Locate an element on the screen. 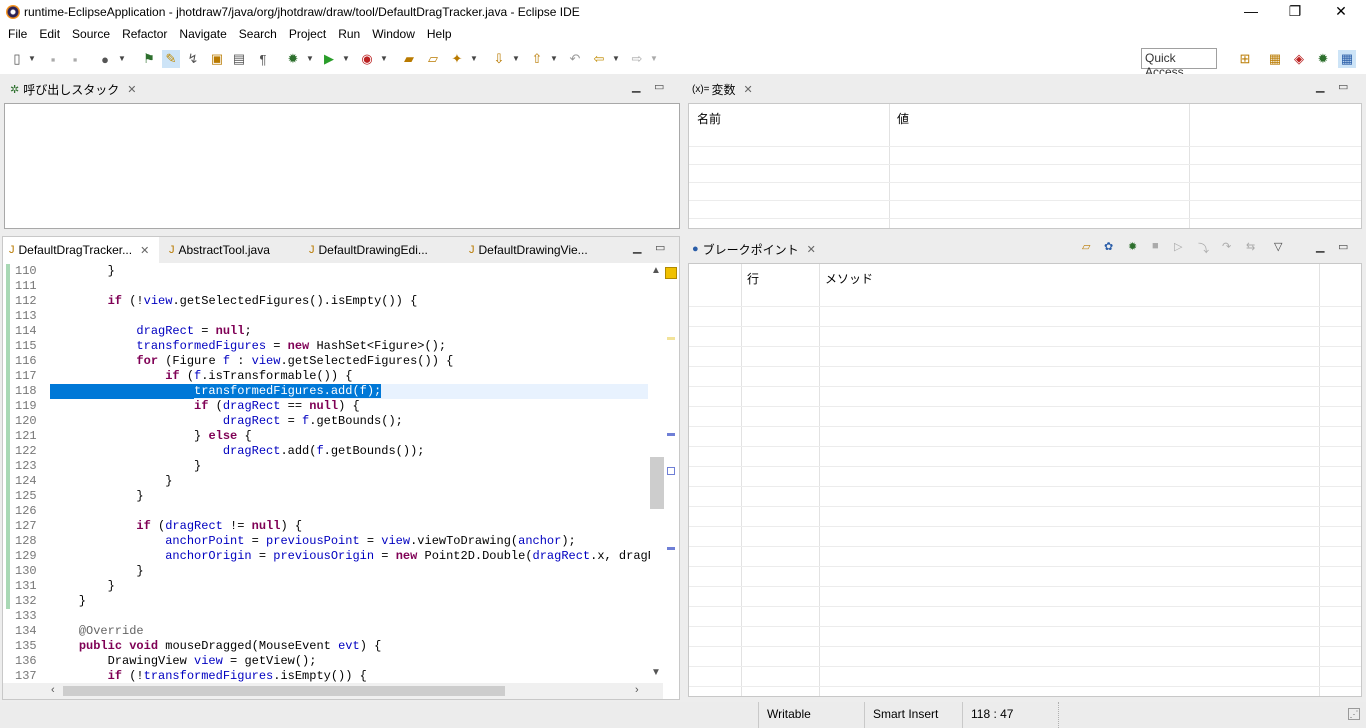 This screenshot has height=728, width=1366. last-edit-location-icon: ↶ is located at coordinates (575, 59).